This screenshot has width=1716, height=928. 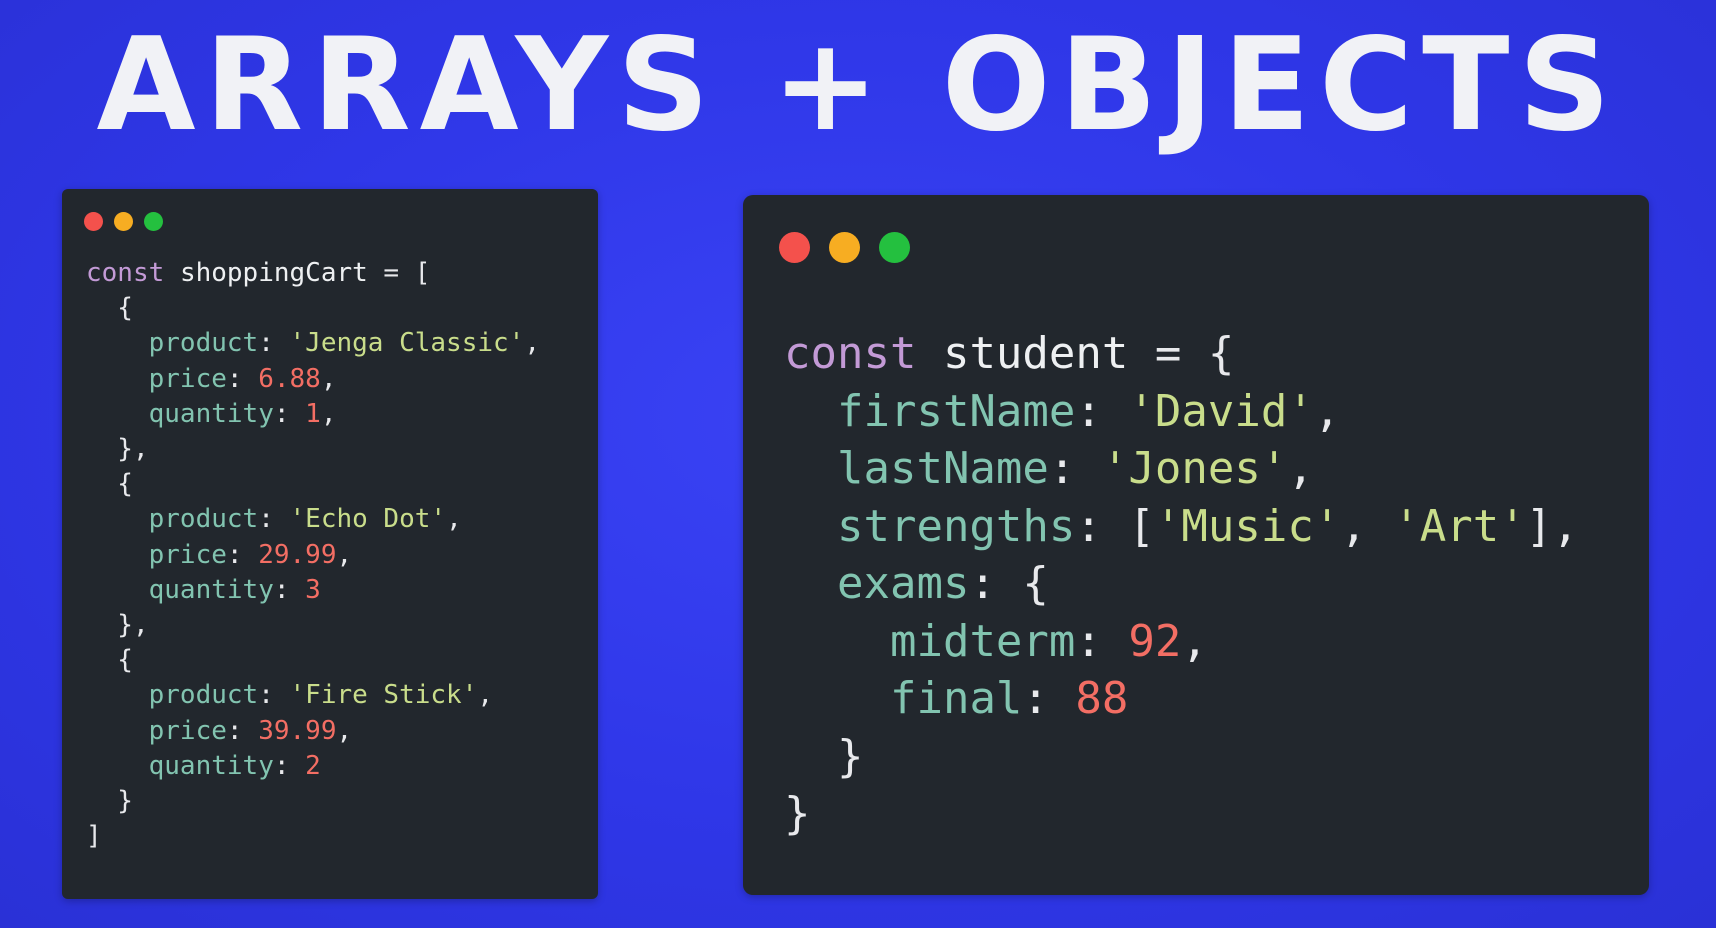 I want to click on code-string: 'Echo Dot', so click(x=368, y=519).